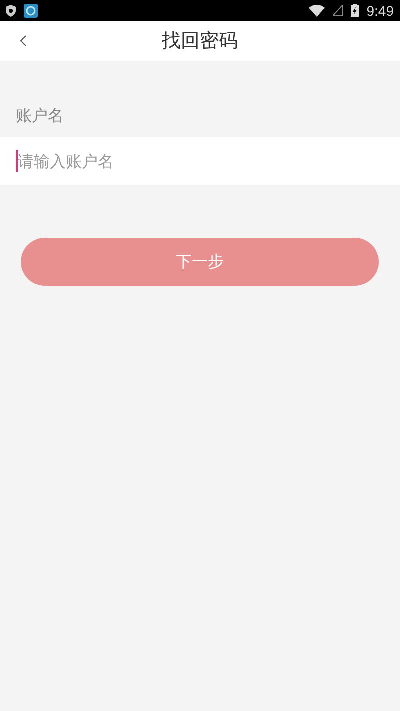 This screenshot has height=711, width=400. What do you see at coordinates (200, 161) in the screenshot?
I see `account-field: 请输入账户名` at bounding box center [200, 161].